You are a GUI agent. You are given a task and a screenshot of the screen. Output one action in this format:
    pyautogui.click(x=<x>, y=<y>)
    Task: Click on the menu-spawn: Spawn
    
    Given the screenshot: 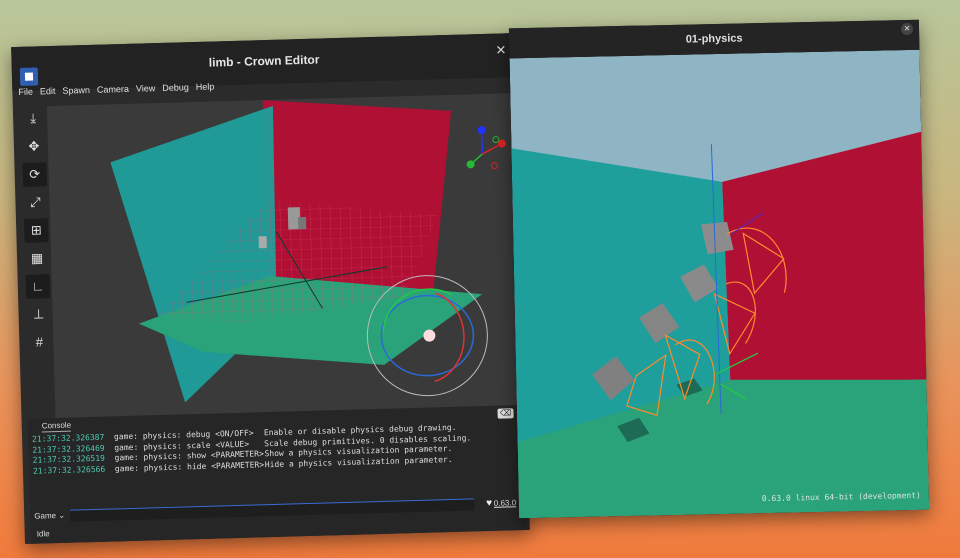 What is the action you would take?
    pyautogui.click(x=76, y=90)
    